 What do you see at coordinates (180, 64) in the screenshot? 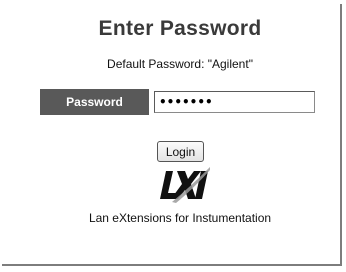
I see `default-password-note: Default Password: "Agilent"` at bounding box center [180, 64].